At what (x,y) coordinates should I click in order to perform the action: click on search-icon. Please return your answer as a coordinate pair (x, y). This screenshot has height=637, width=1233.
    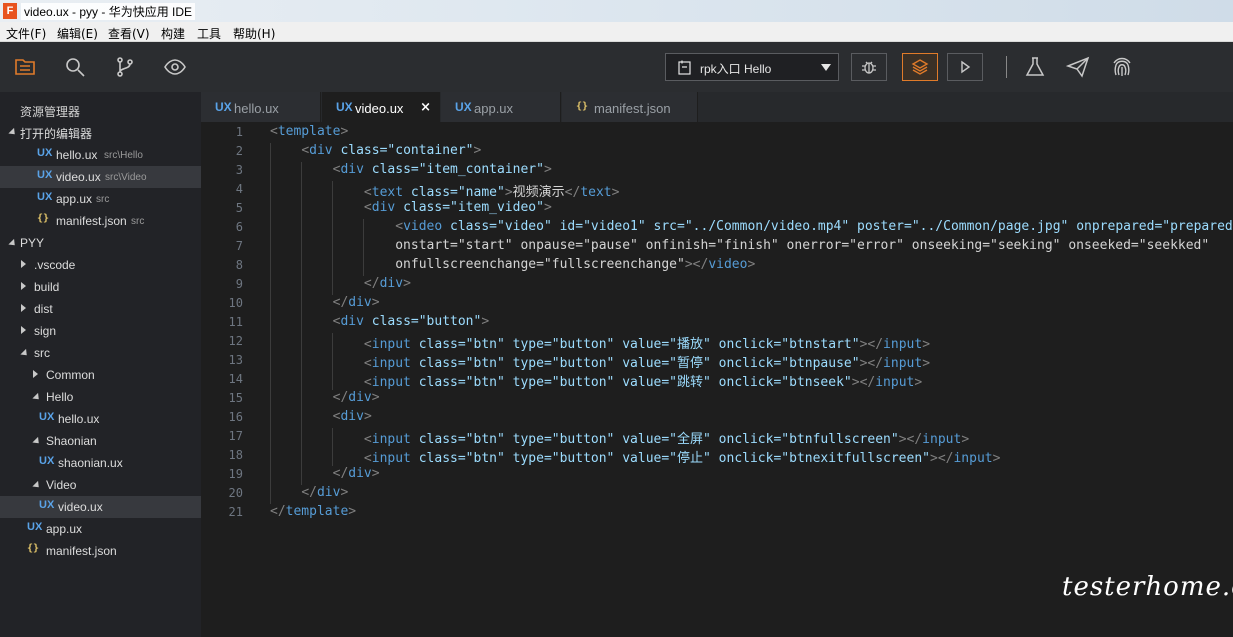
    Looking at the image, I should click on (75, 67).